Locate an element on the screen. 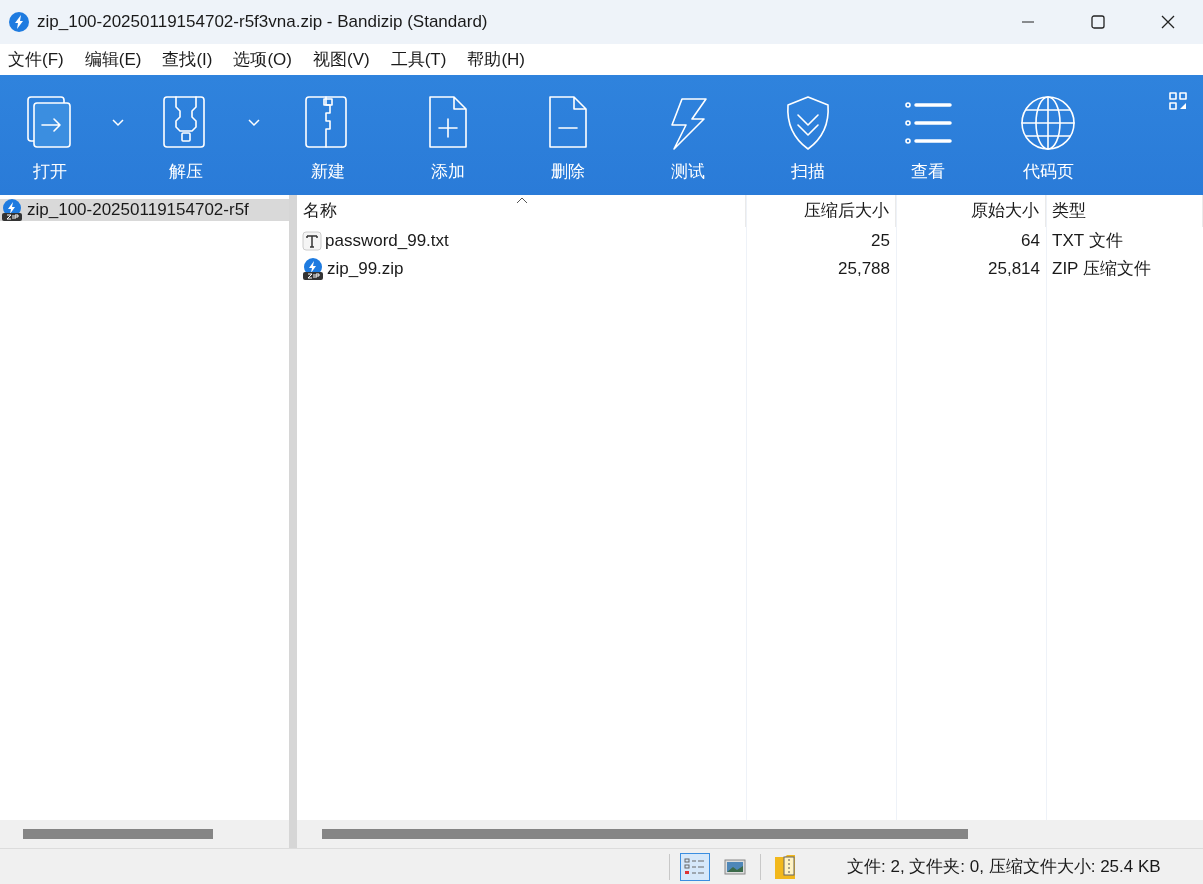 Image resolution: width=1203 pixels, height=884 pixels. archive-icon is located at coordinates (313, 269).